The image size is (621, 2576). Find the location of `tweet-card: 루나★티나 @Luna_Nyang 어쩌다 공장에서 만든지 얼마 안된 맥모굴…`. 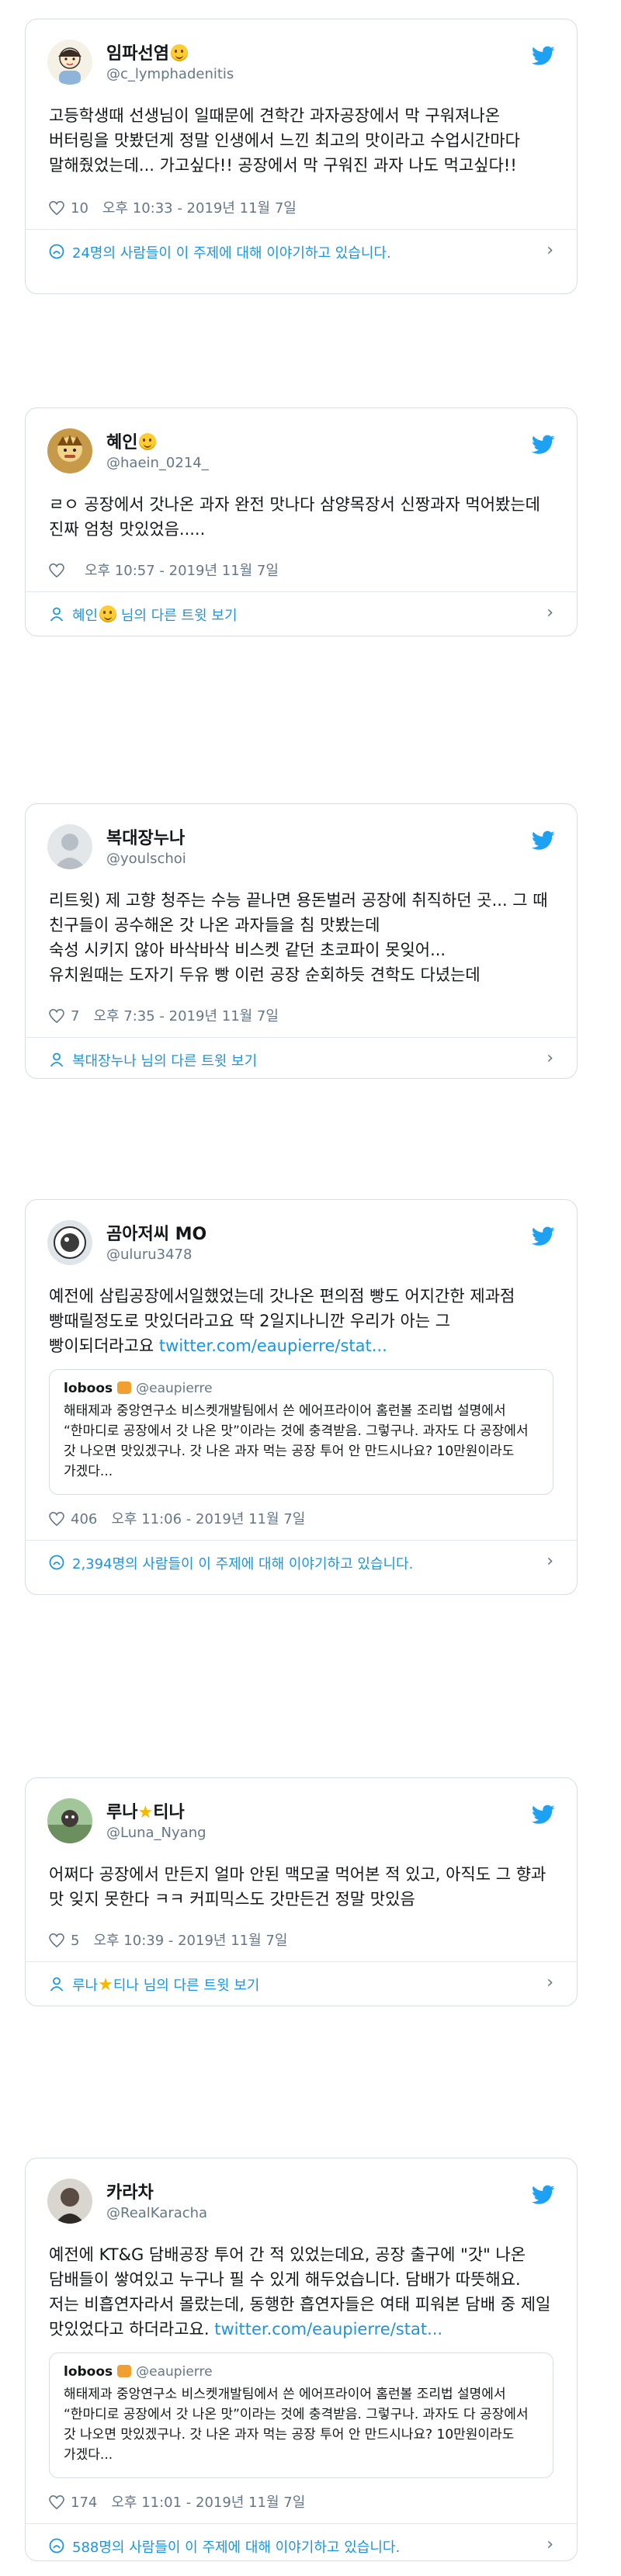

tweet-card: 루나★티나 @Luna_Nyang 어쩌다 공장에서 만든지 얼마 안된 맥모굴… is located at coordinates (301, 1891).